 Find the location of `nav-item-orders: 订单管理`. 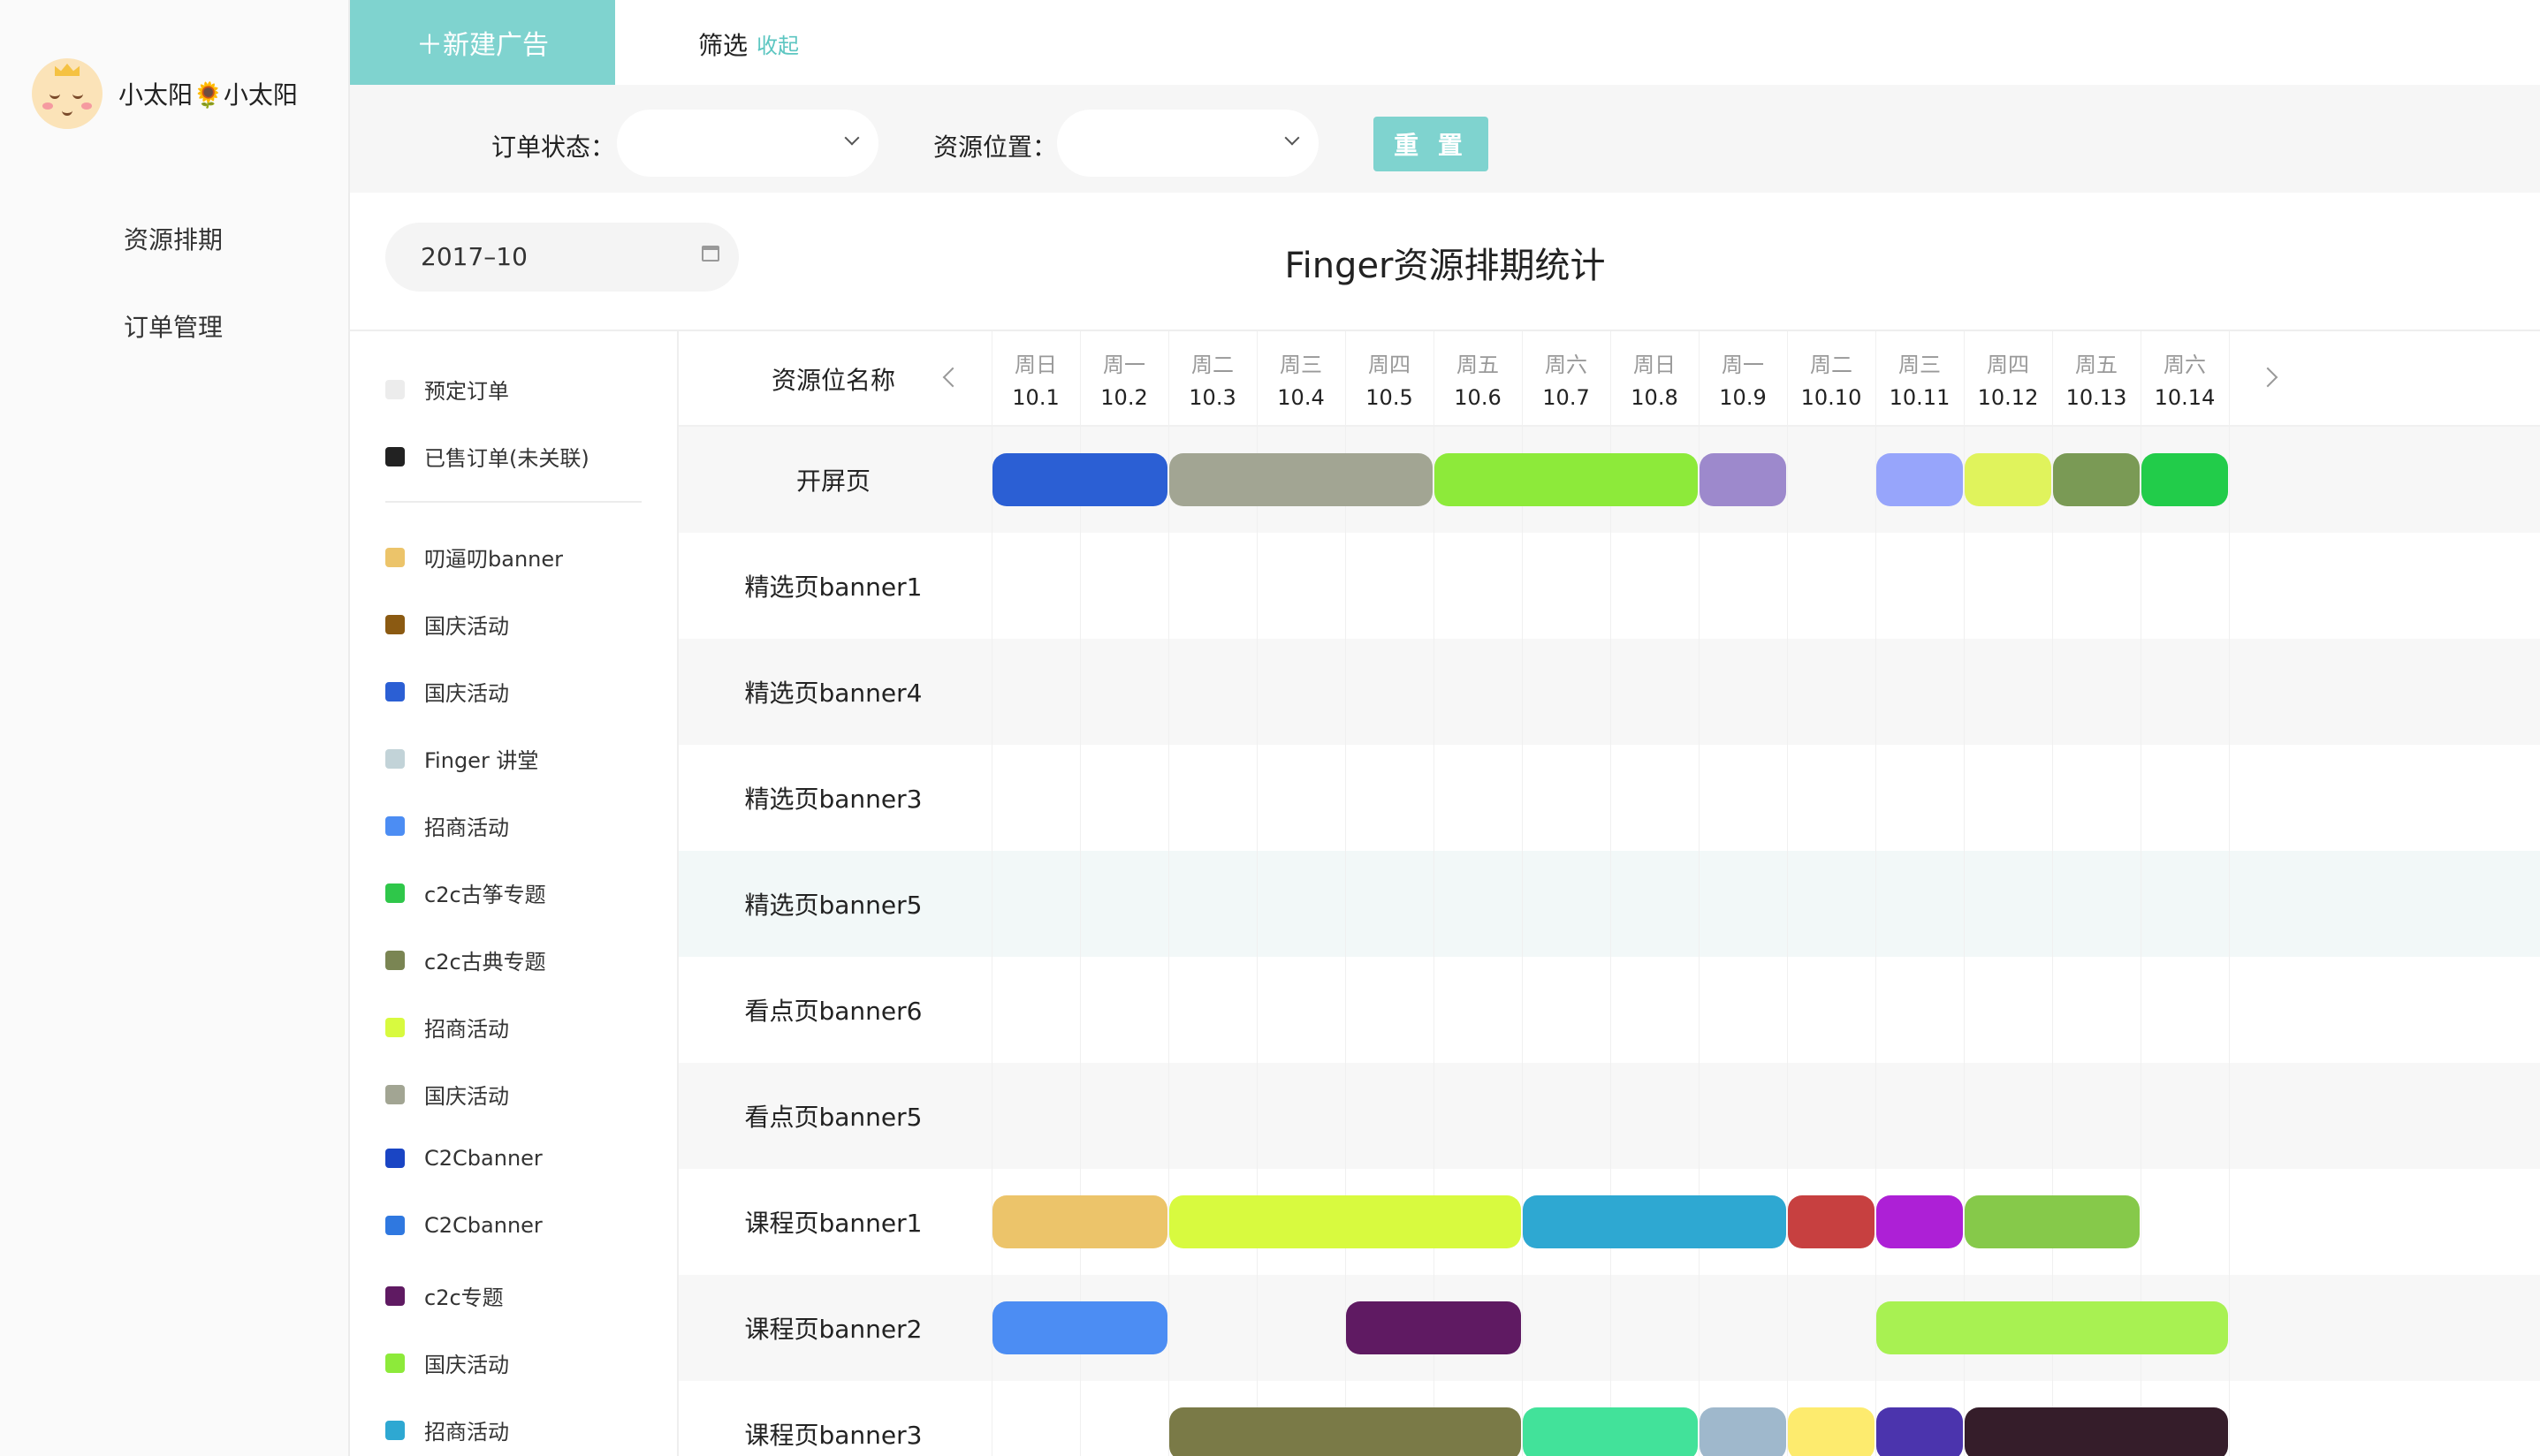

nav-item-orders: 订单管理 is located at coordinates (173, 326).